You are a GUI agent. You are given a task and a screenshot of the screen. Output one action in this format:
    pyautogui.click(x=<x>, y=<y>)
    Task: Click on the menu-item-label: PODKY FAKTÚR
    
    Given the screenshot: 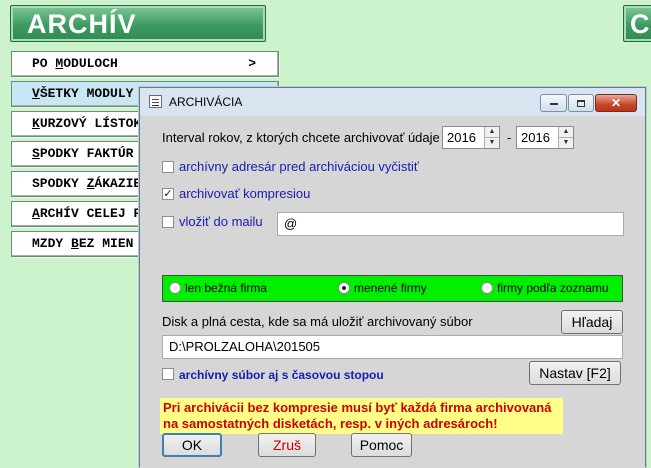 What is the action you would take?
    pyautogui.click(x=86, y=153)
    